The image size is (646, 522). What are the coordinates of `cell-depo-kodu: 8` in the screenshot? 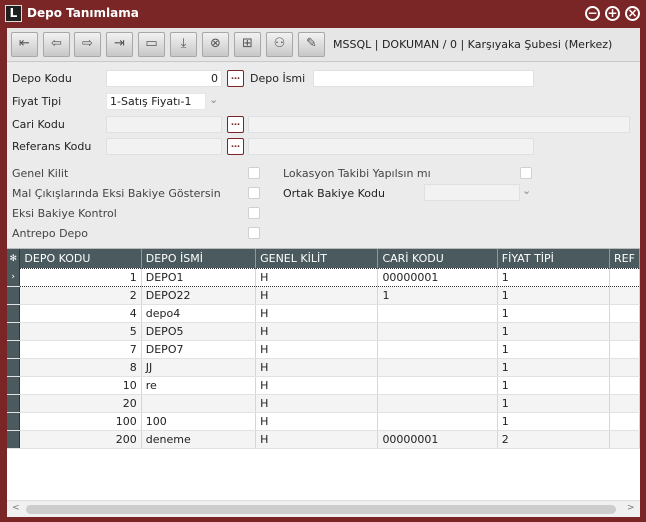 It's located at (80, 367).